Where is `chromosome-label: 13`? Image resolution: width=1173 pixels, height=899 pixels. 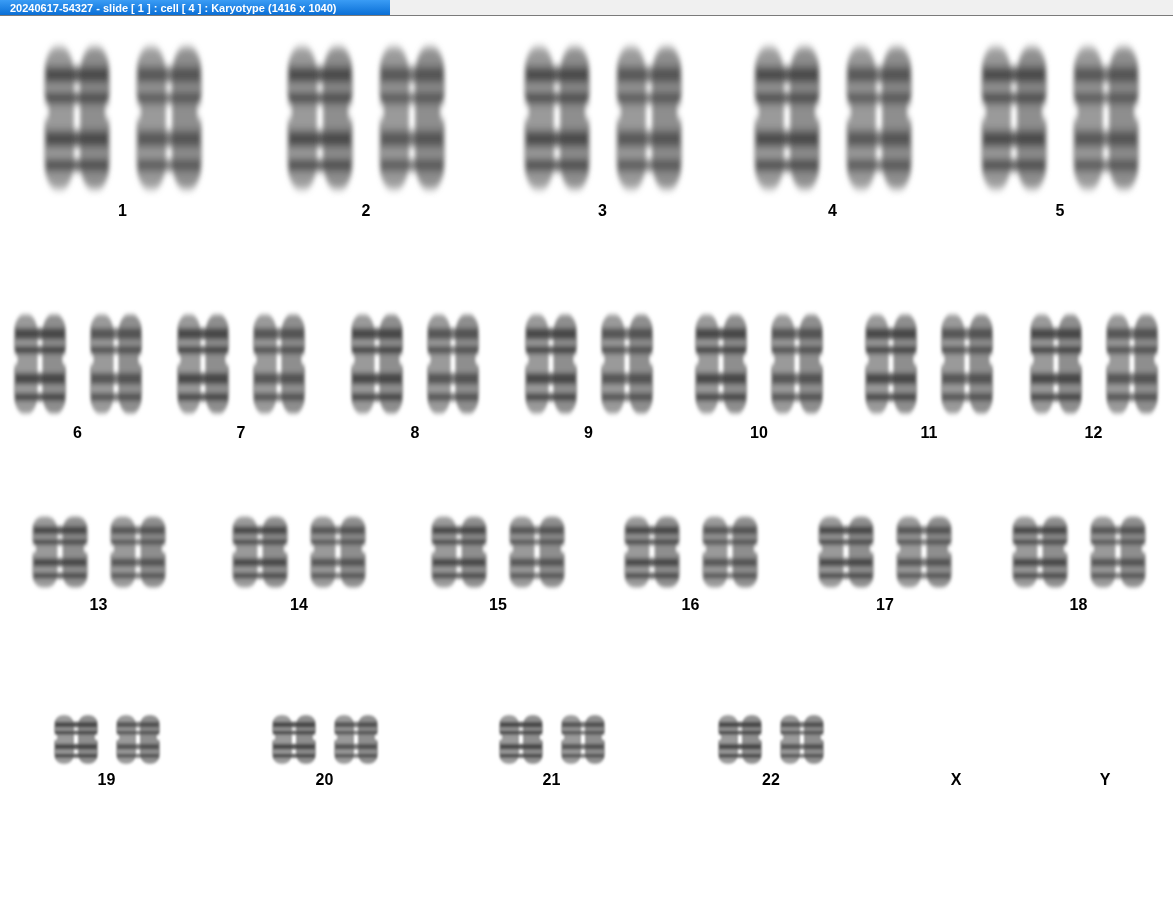 chromosome-label: 13 is located at coordinates (98, 605).